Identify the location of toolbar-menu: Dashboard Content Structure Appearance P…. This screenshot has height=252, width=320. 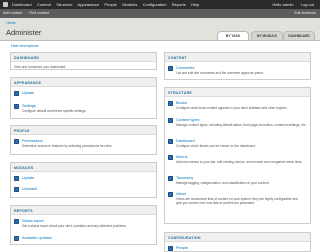
(108, 4).